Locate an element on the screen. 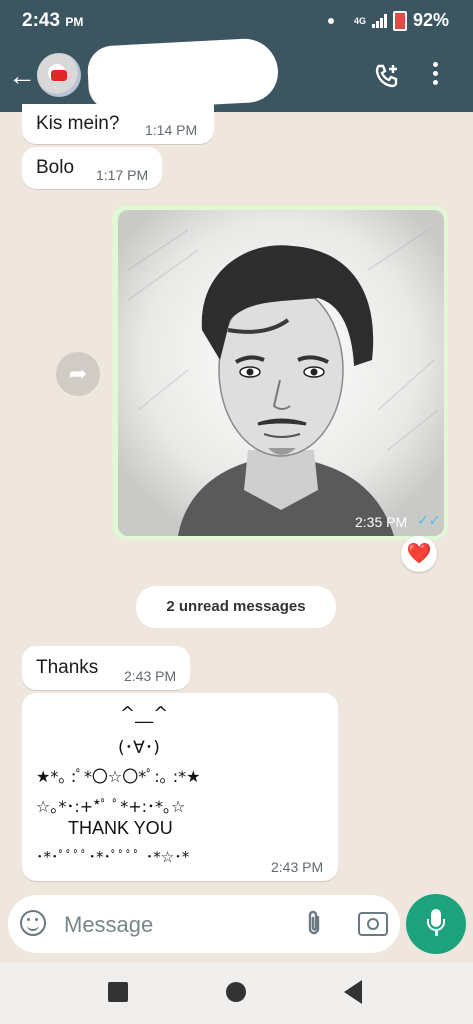 Image resolution: width=473 pixels, height=1024 pixels. chat-header: 2:43 PM 4G 92% ← is located at coordinates (236, 56).